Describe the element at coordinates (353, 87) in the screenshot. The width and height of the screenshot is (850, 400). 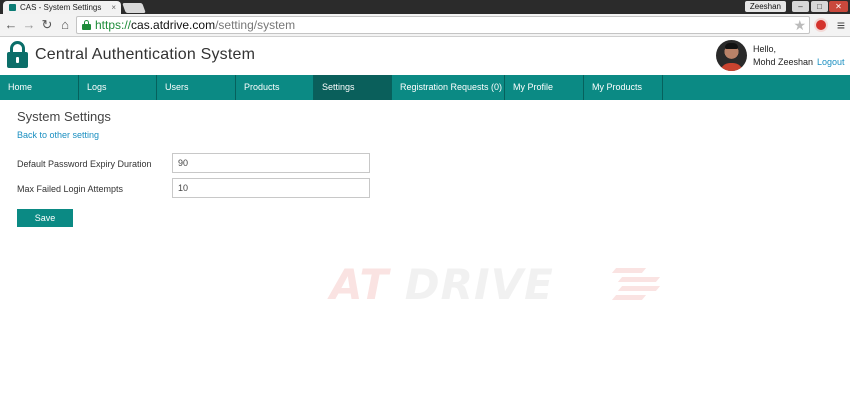
I see `nav-item-settings: Settings` at that location.